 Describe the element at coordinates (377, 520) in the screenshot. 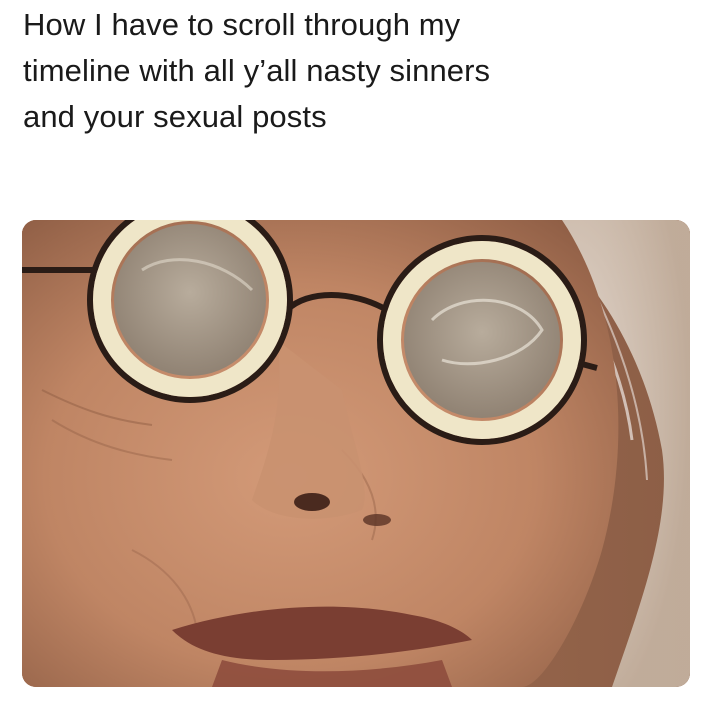

I see `nostril-right` at that location.